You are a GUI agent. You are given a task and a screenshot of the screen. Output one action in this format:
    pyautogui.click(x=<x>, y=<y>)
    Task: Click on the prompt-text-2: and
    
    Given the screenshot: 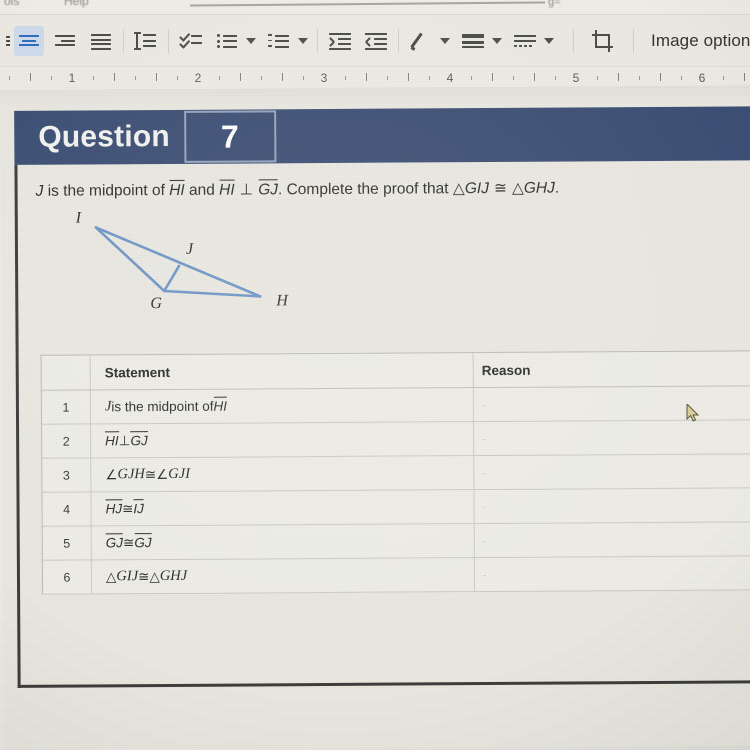 What is the action you would take?
    pyautogui.click(x=202, y=190)
    